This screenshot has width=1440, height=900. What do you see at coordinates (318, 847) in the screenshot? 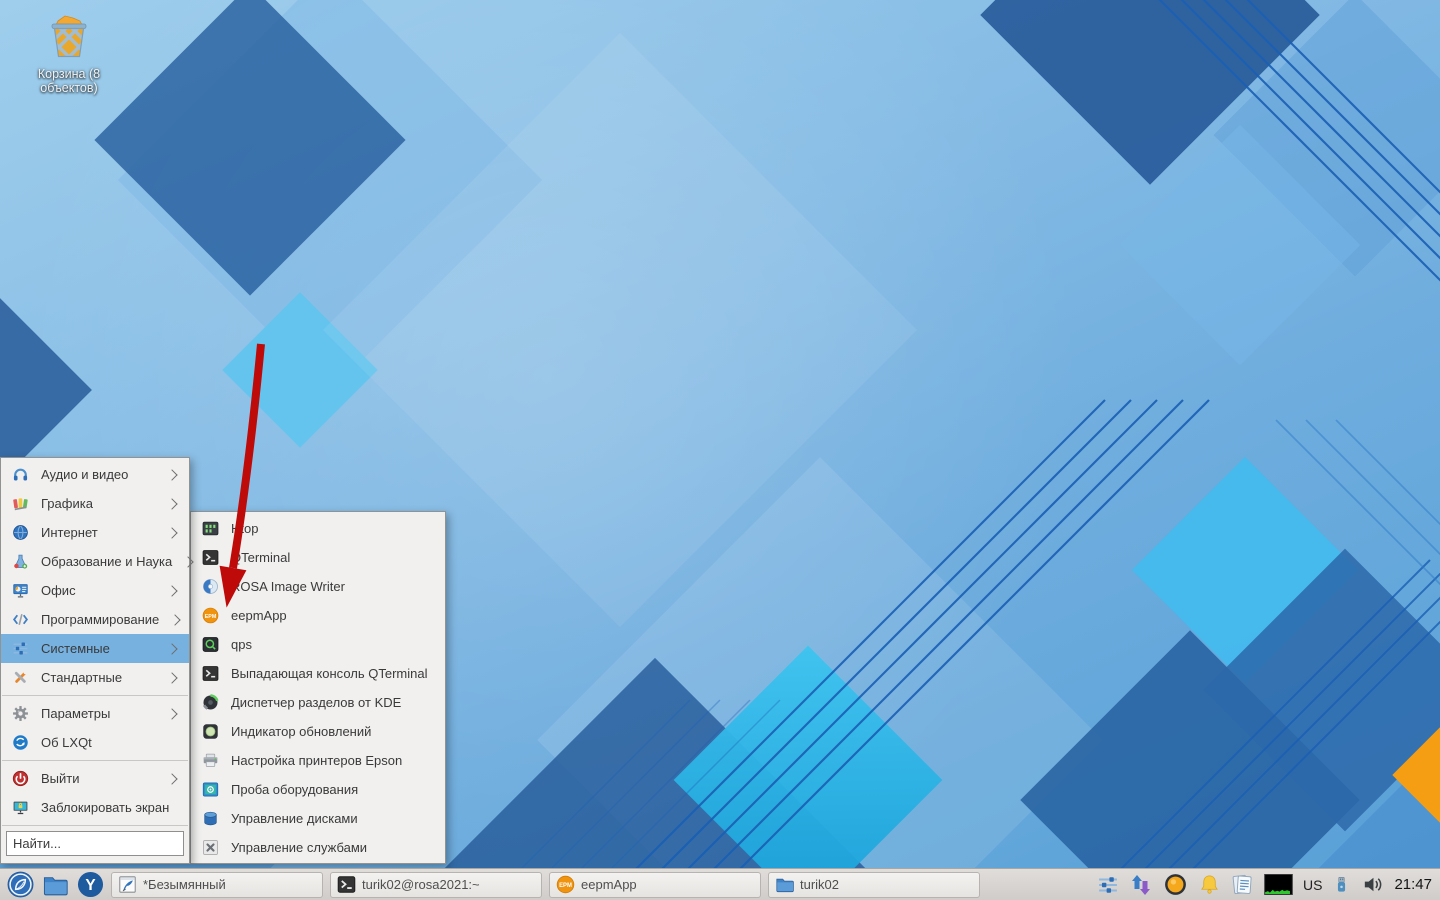
I see `submenu-item-services: Управление службами` at bounding box center [318, 847].